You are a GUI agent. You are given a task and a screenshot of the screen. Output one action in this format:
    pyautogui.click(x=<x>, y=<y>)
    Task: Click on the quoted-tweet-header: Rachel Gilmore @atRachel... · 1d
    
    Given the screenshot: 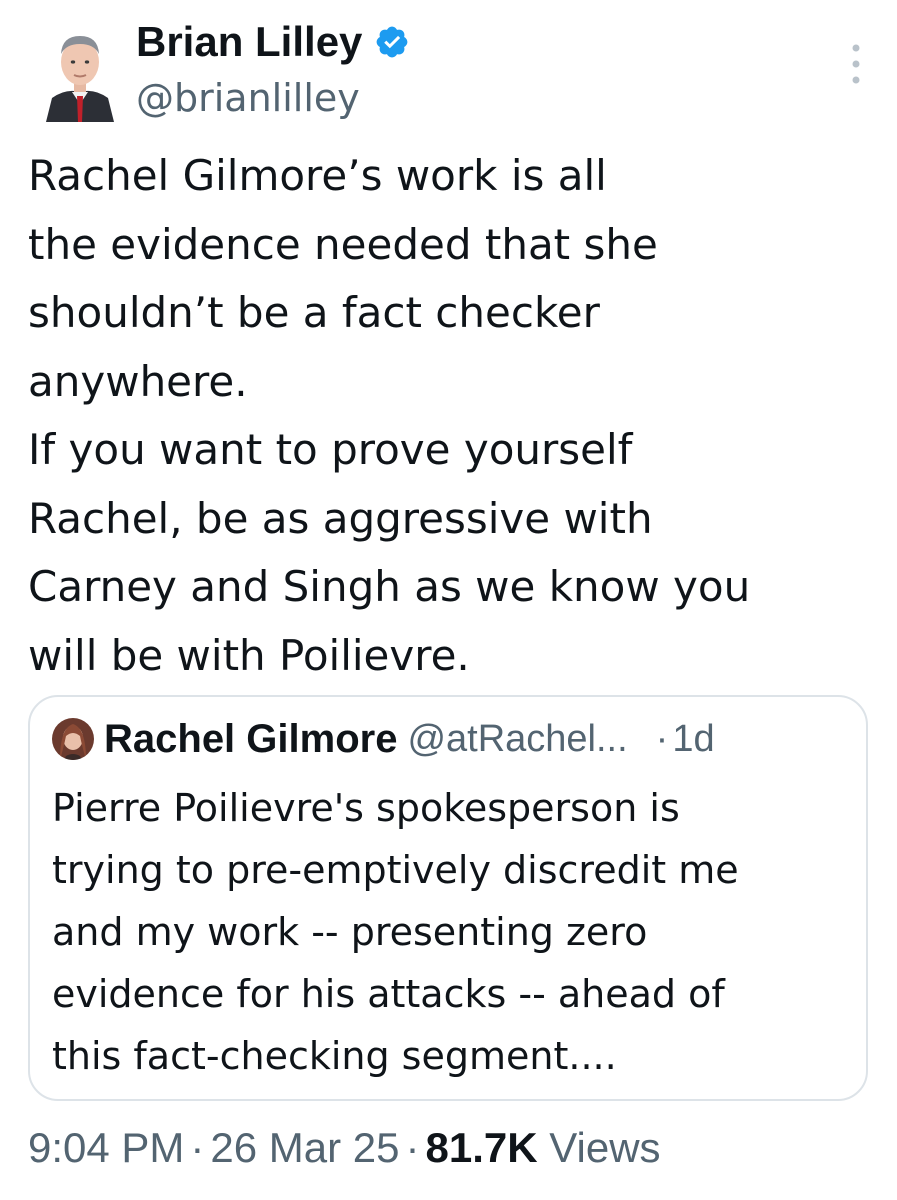 What is the action you would take?
    pyautogui.click(x=383, y=739)
    